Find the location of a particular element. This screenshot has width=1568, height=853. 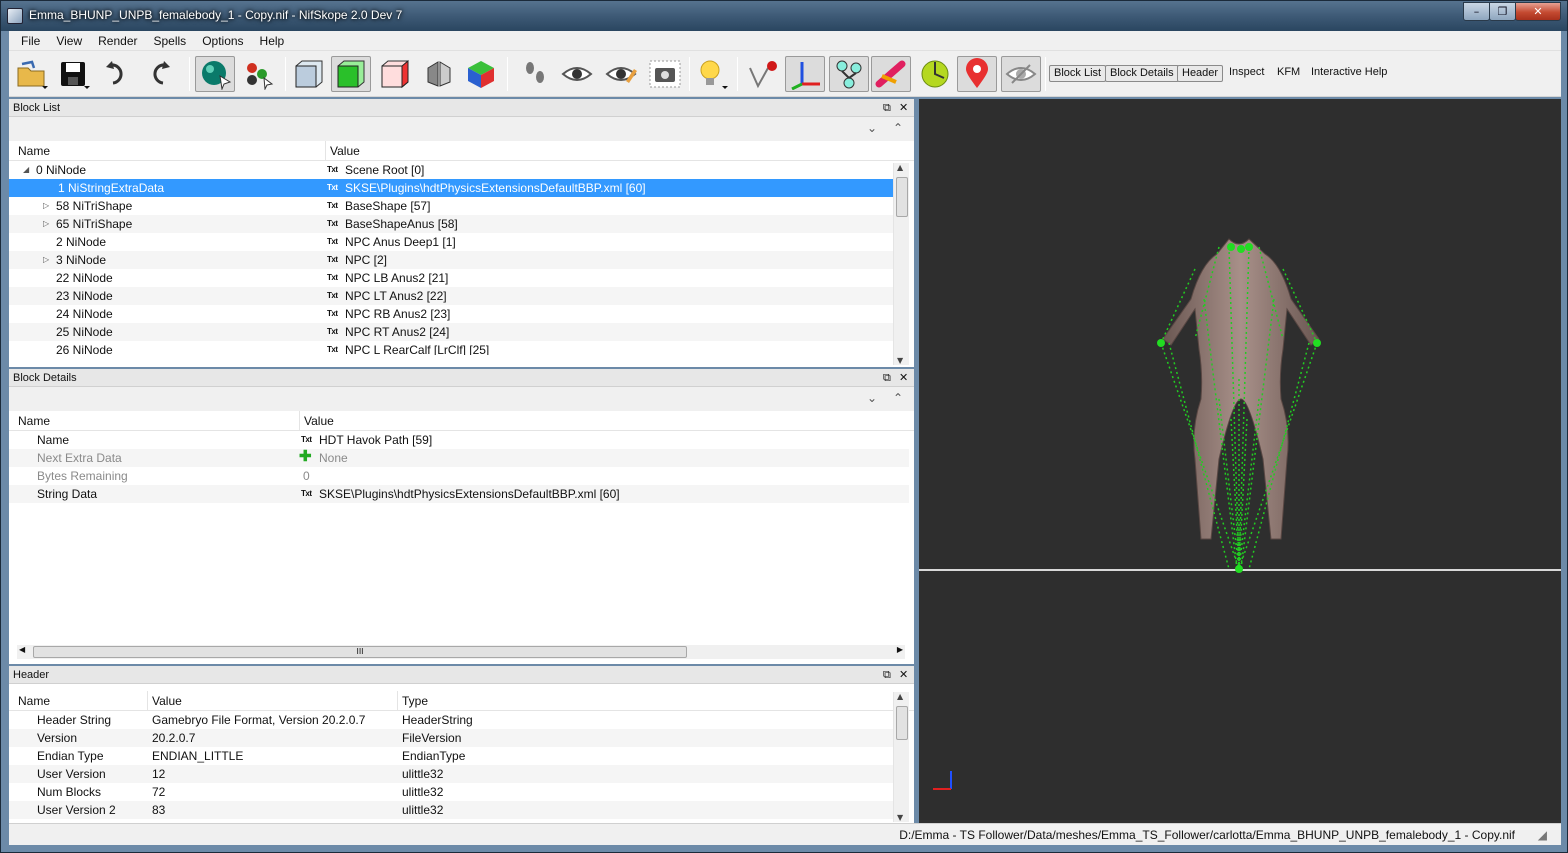

header-row: Endian Type ENDIAN_LITTLE EndianType is located at coordinates (451, 756).